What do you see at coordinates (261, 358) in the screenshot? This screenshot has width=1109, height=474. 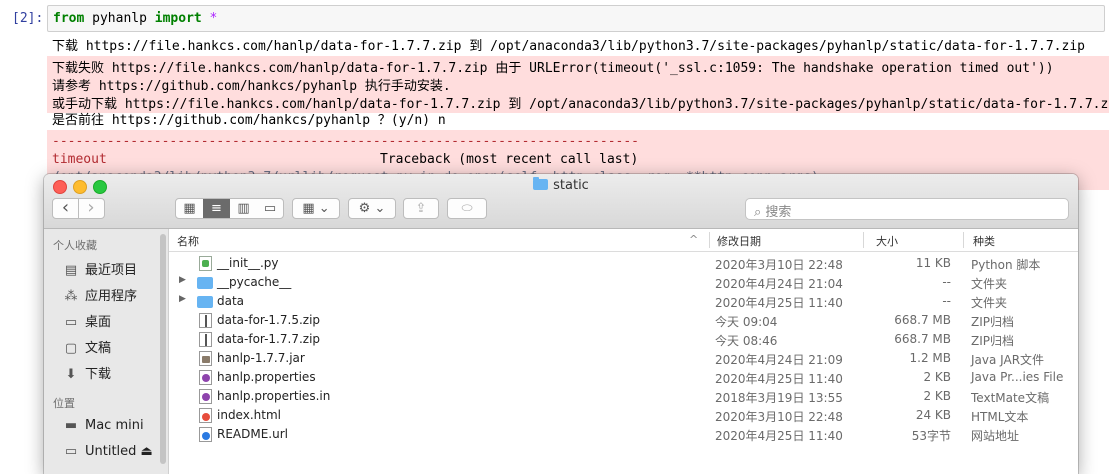 I see `file-name: hanlp-1.7.7.jar` at bounding box center [261, 358].